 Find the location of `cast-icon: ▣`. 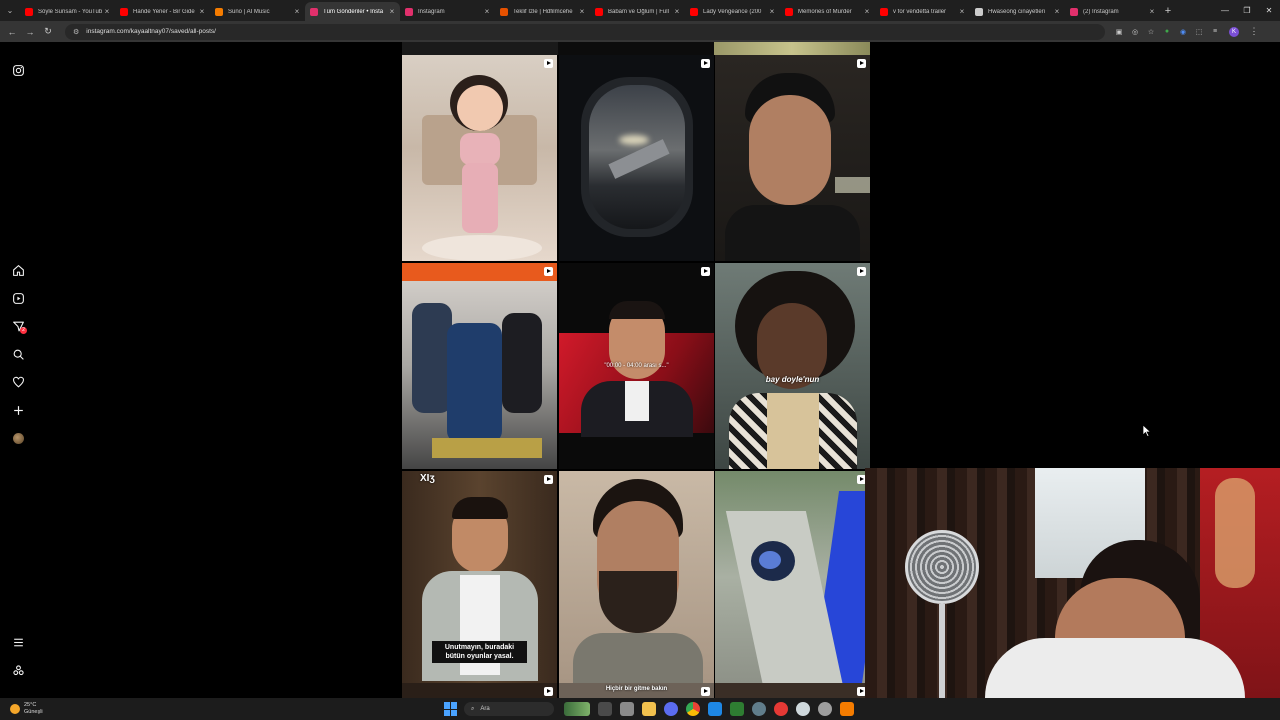

cast-icon: ▣ is located at coordinates (1119, 32).